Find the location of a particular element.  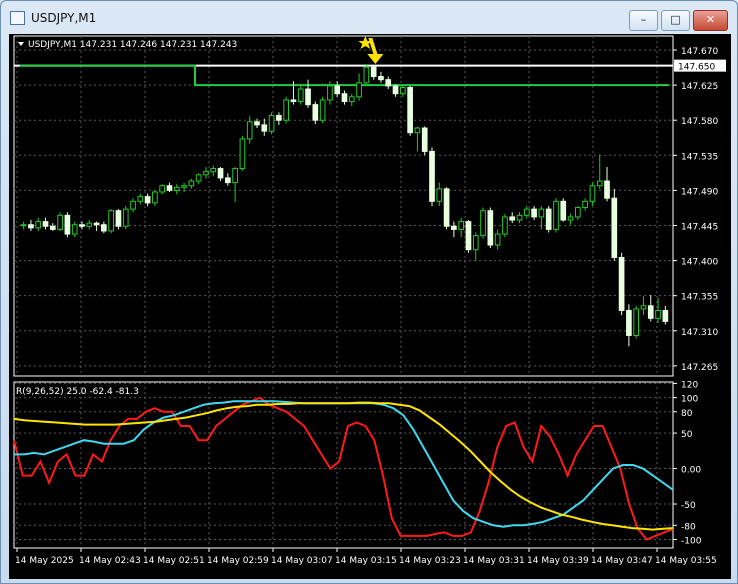

price-tick-label: 147.265 is located at coordinates (699, 368).